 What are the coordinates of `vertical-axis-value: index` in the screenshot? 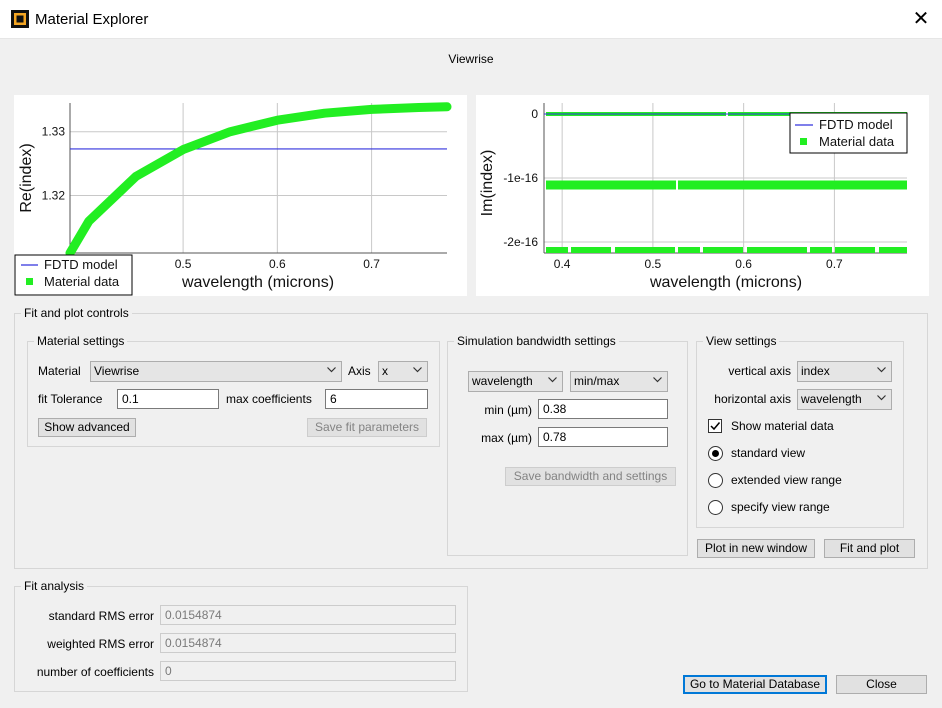 It's located at (815, 371).